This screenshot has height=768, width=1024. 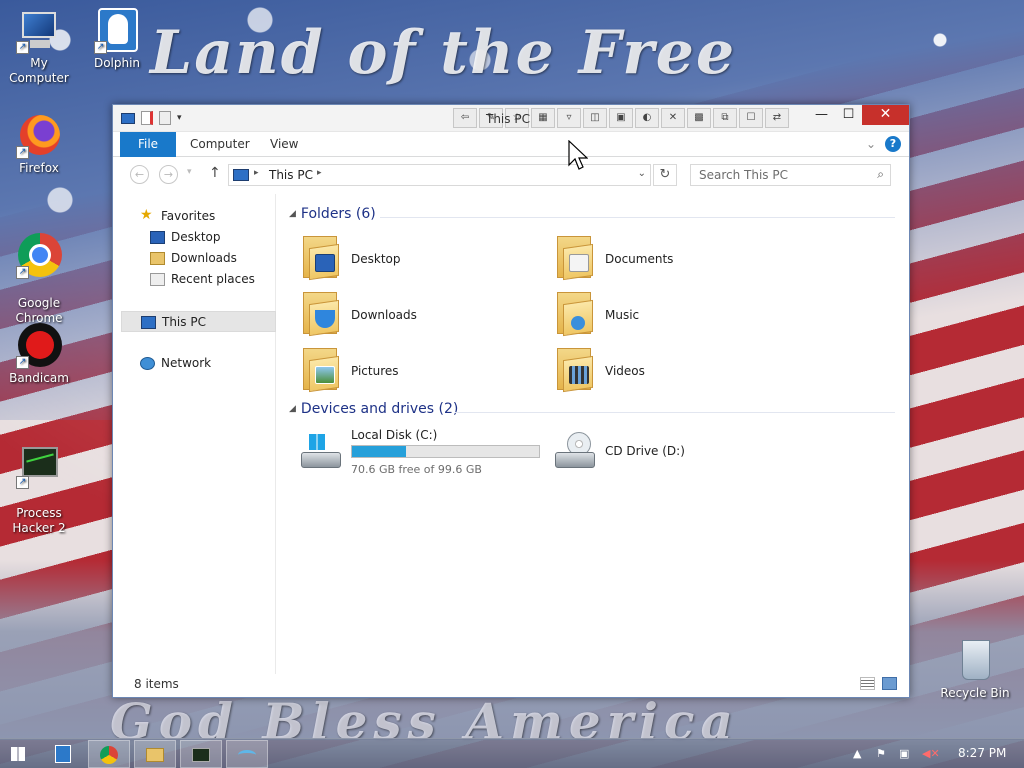 I want to click on folders-group-header: ◢ Folders (6), so click(x=332, y=214).